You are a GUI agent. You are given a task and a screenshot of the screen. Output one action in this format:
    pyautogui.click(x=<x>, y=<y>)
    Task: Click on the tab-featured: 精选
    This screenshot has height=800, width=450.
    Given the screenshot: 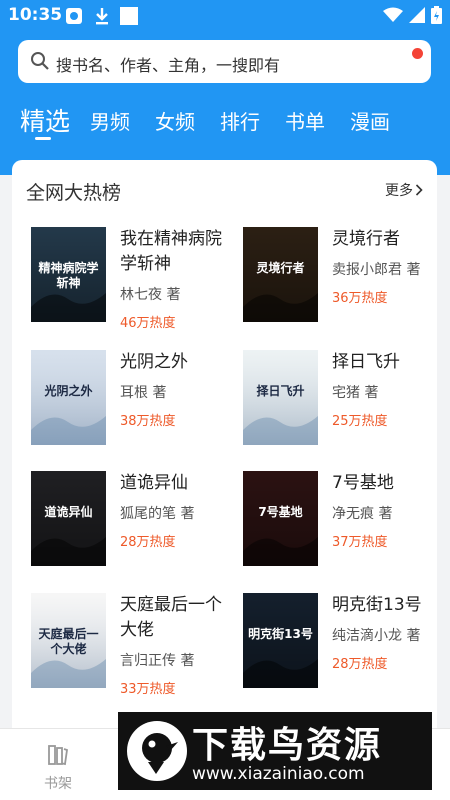 What is the action you would take?
    pyautogui.click(x=45, y=120)
    